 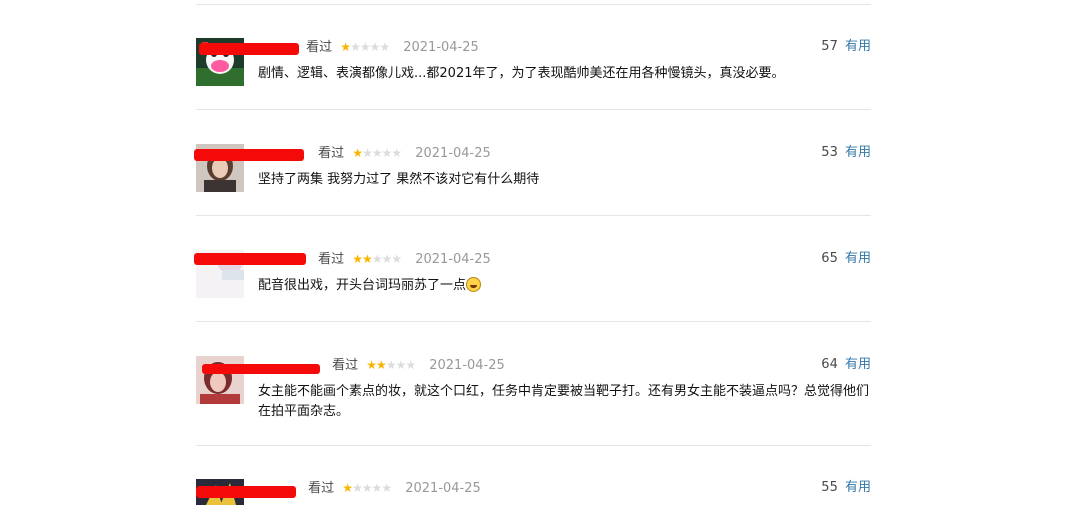 I want to click on vote-area: 57 有用, so click(x=846, y=47).